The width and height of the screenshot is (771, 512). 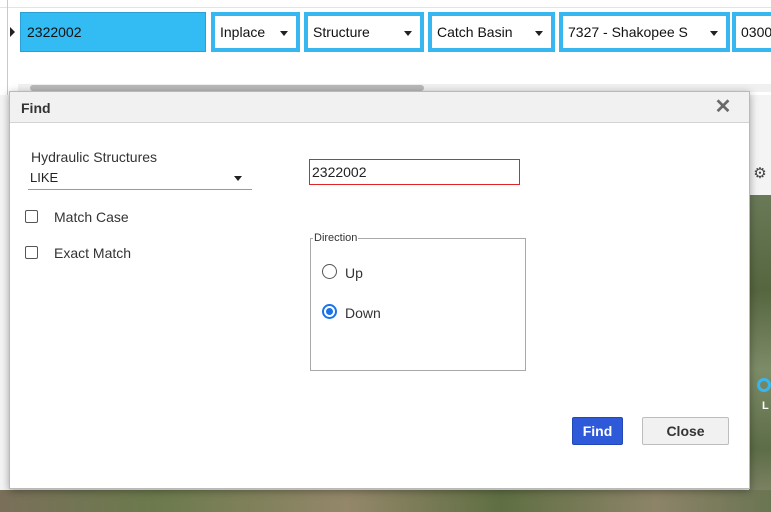 I want to click on cell-location-select: 7327 - Shakopee S, so click(x=644, y=32).